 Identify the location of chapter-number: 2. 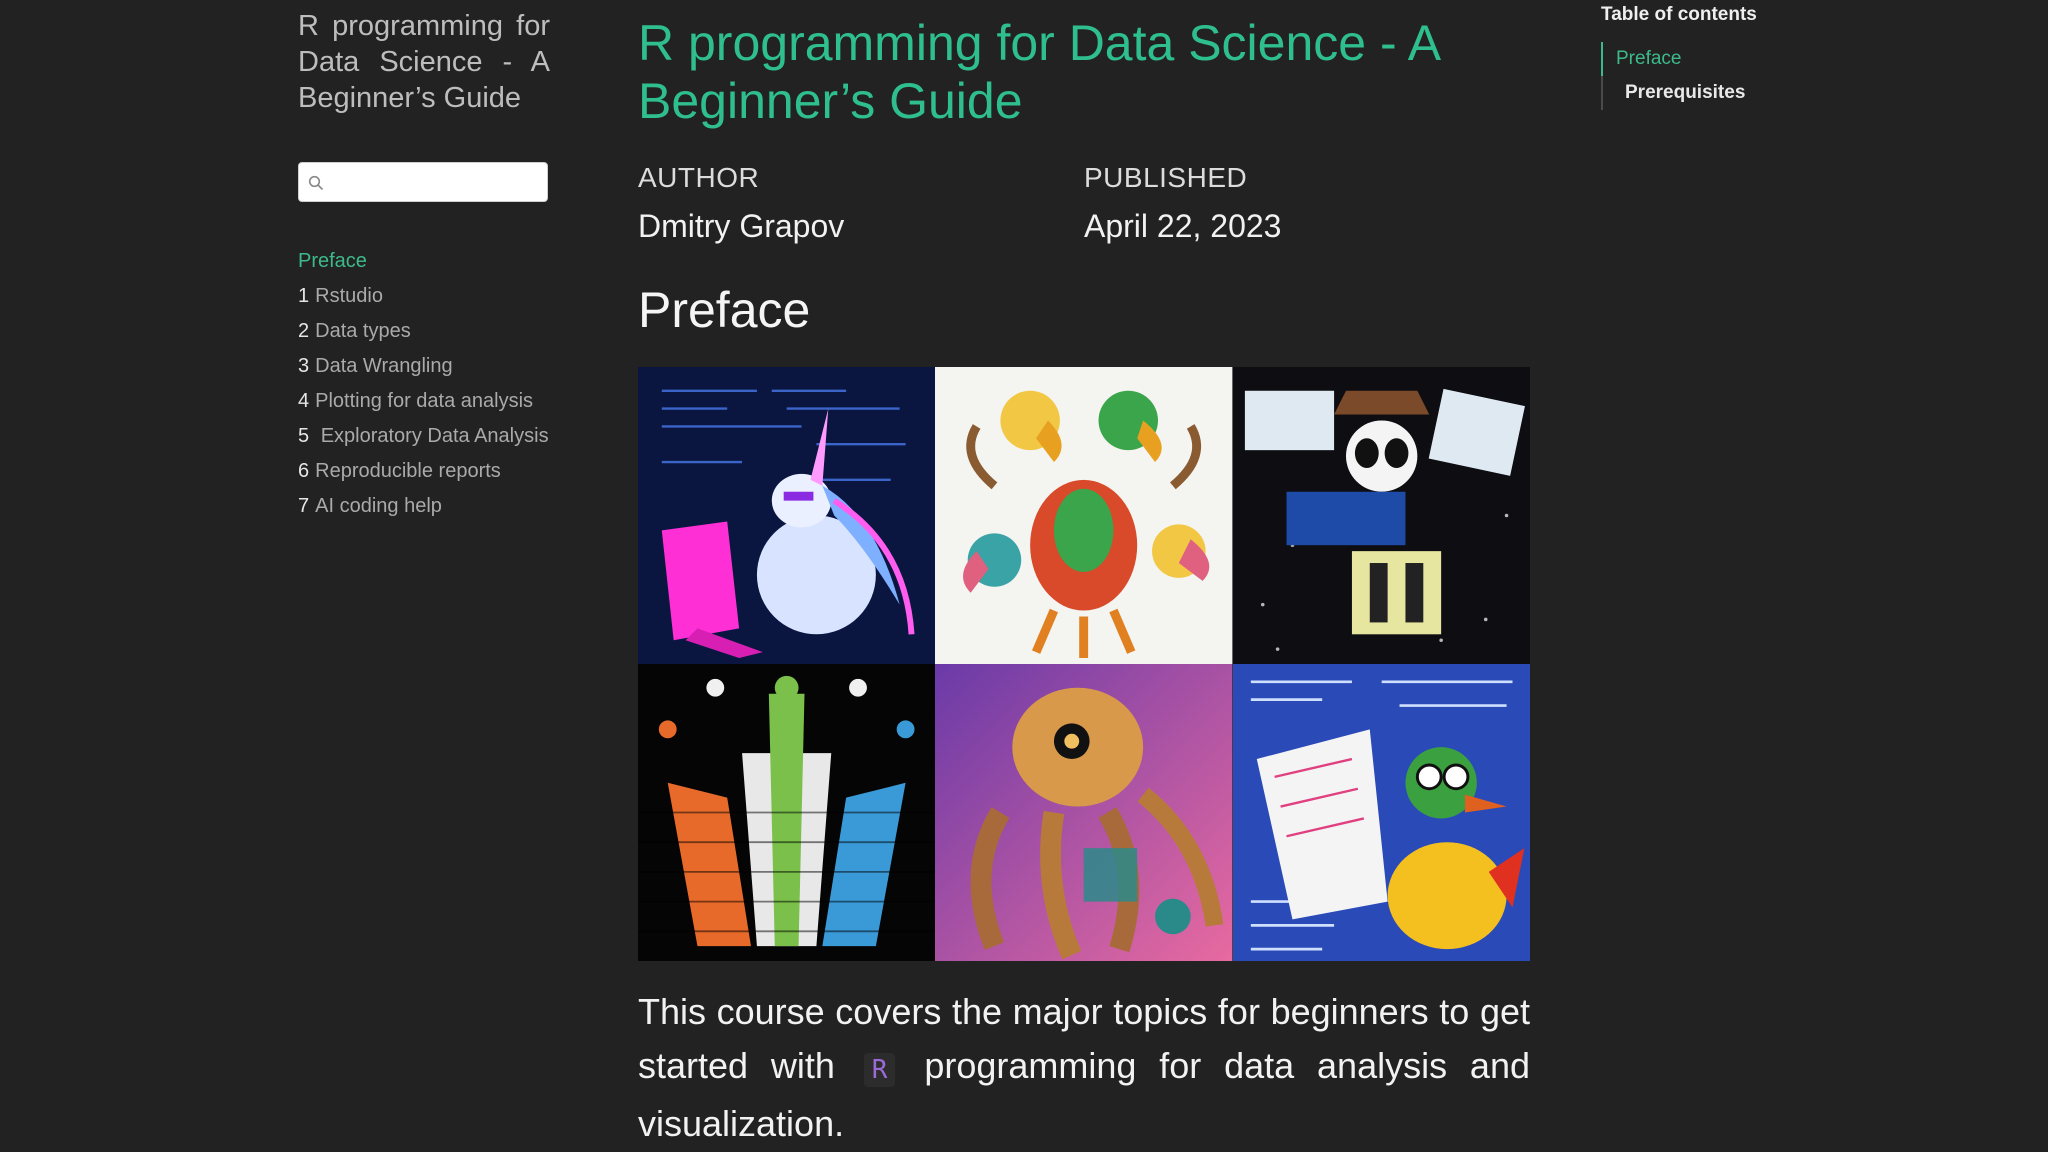
(304, 331).